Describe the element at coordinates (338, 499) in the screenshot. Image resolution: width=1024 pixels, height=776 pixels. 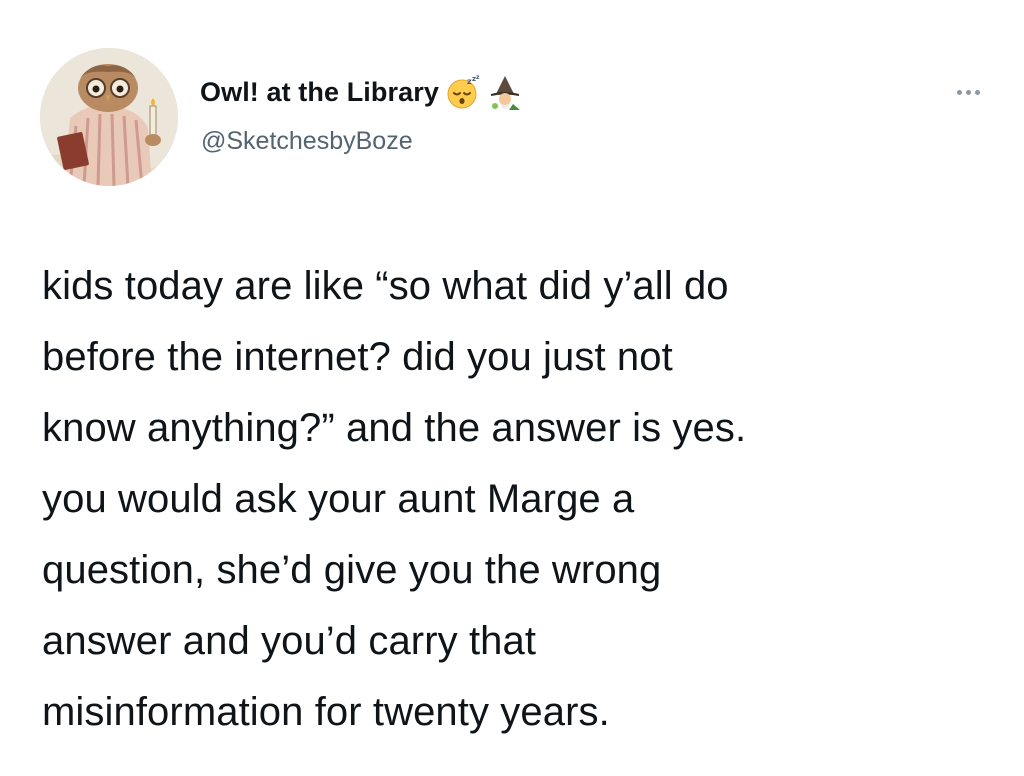
I see `tweet-text-line: you would ask your aunt Marge a` at that location.